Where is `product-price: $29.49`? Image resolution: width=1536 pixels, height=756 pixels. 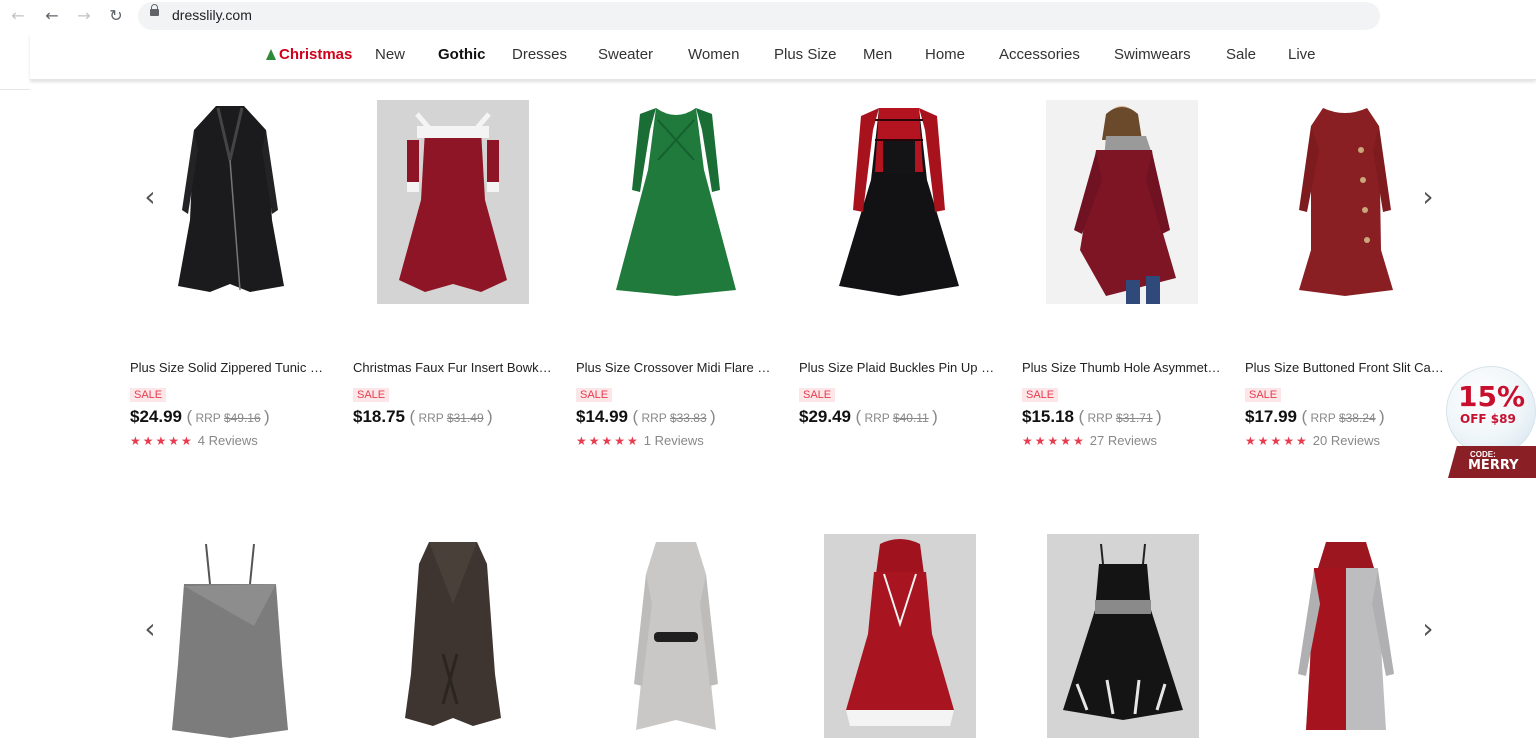
product-price: $29.49 is located at coordinates (825, 416).